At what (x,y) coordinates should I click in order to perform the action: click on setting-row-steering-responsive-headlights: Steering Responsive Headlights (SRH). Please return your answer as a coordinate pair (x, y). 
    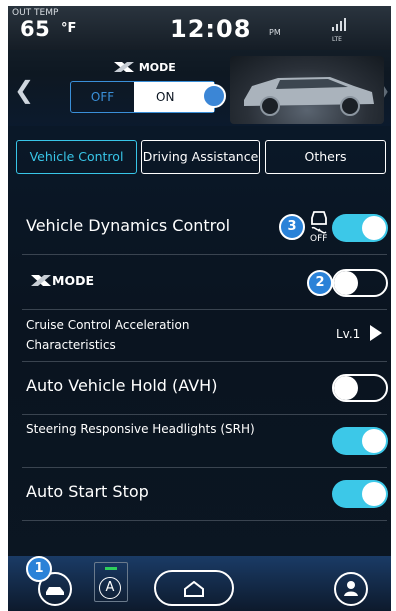
    Looking at the image, I should click on (205, 441).